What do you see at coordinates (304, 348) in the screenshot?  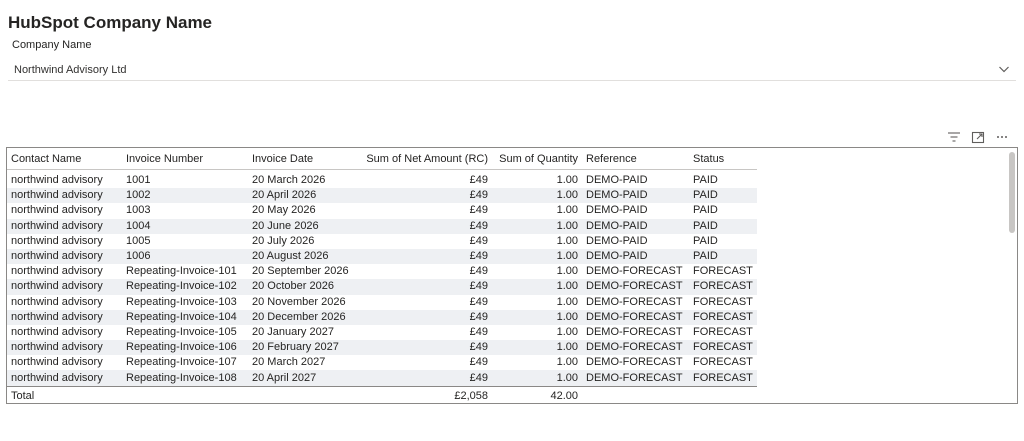 I see `cell-invoice-date: 20 February 2027` at bounding box center [304, 348].